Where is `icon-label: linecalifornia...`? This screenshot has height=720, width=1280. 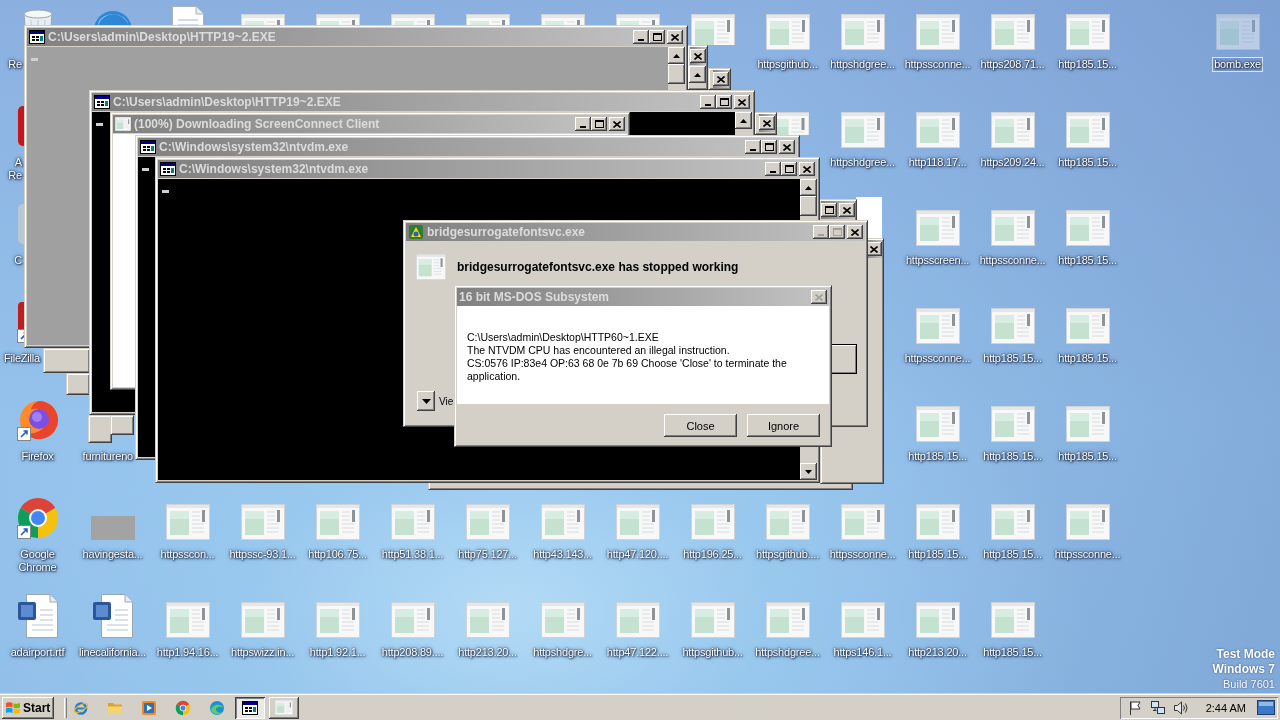
icon-label: linecalifornia... is located at coordinates (112, 652).